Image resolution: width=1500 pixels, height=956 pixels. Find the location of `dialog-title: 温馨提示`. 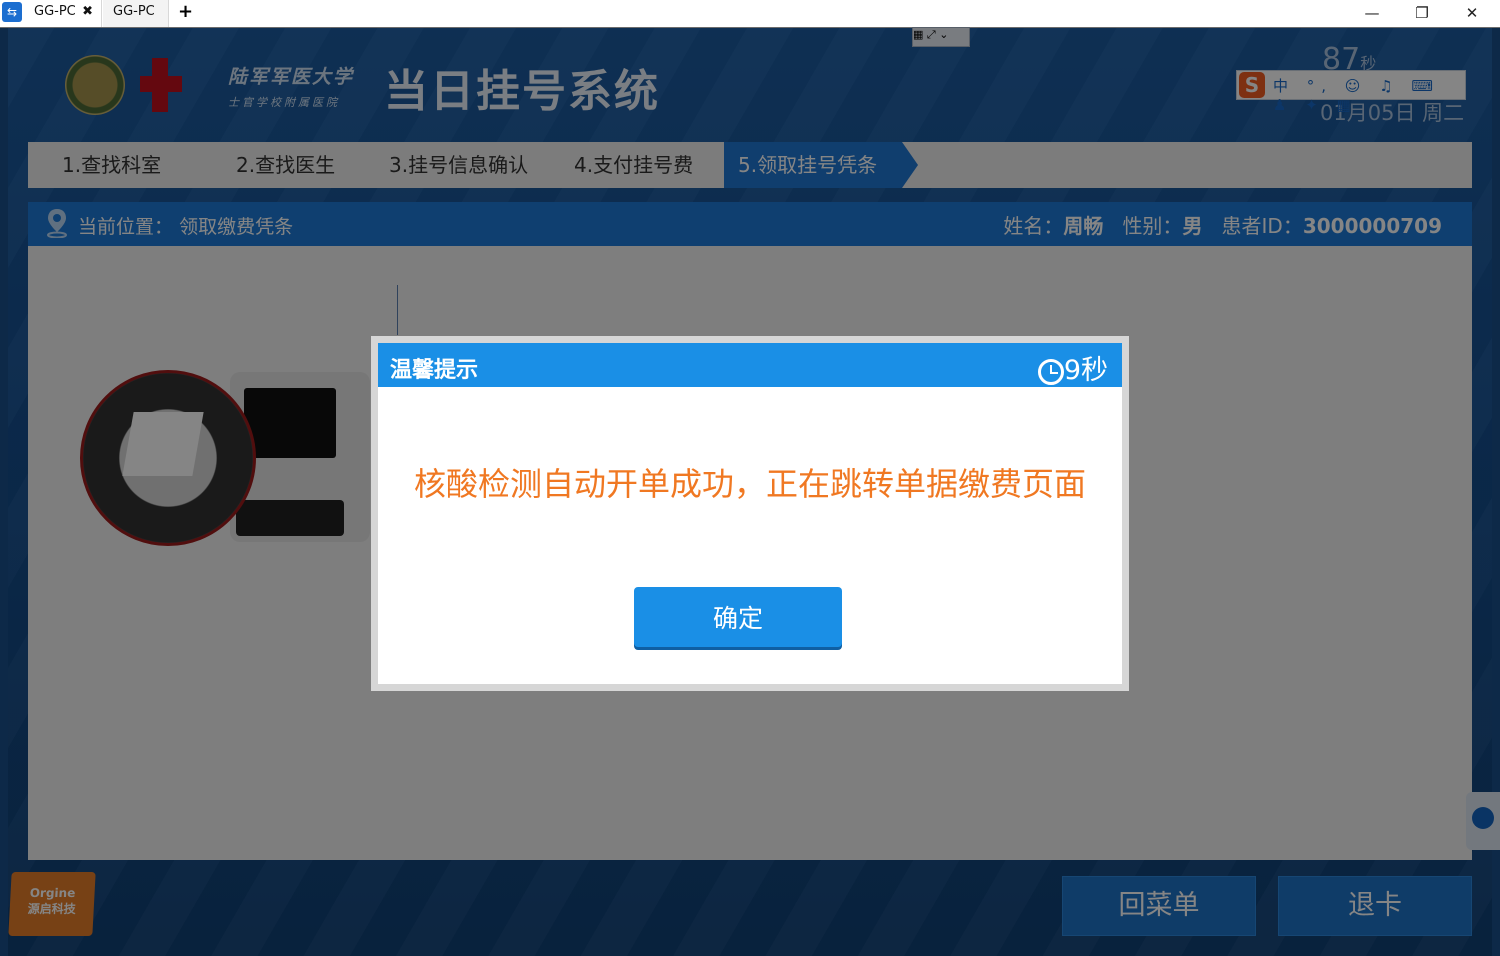

dialog-title: 温馨提示 is located at coordinates (434, 370).